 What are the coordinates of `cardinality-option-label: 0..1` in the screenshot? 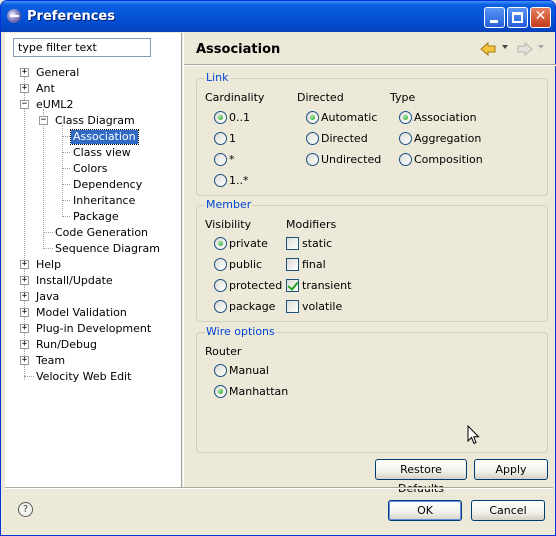 It's located at (239, 117).